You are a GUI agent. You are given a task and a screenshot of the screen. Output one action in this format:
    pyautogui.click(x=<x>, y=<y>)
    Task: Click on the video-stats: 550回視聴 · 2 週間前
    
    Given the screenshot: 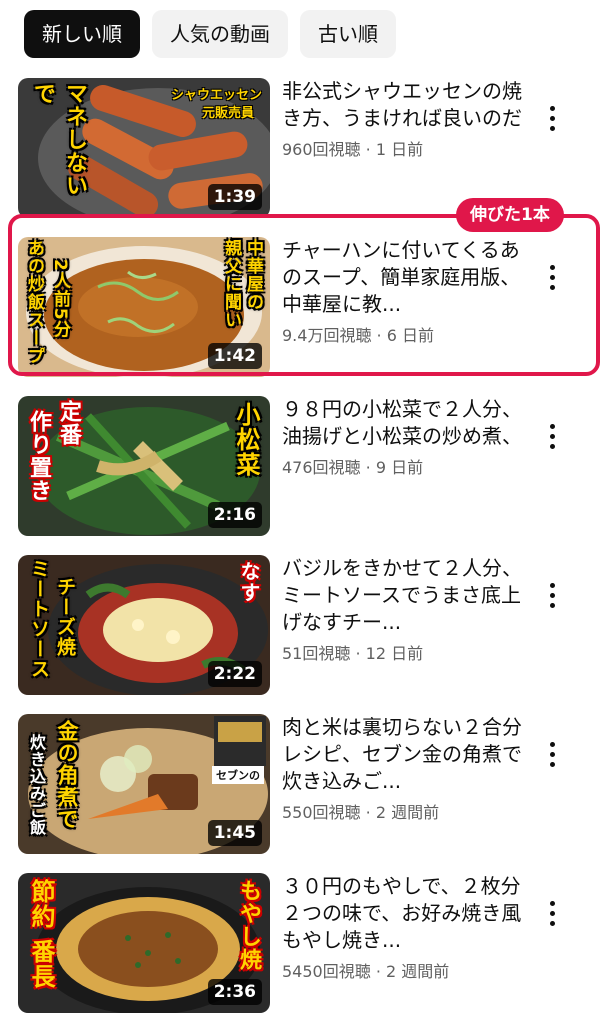 What is the action you would take?
    pyautogui.click(x=402, y=811)
    